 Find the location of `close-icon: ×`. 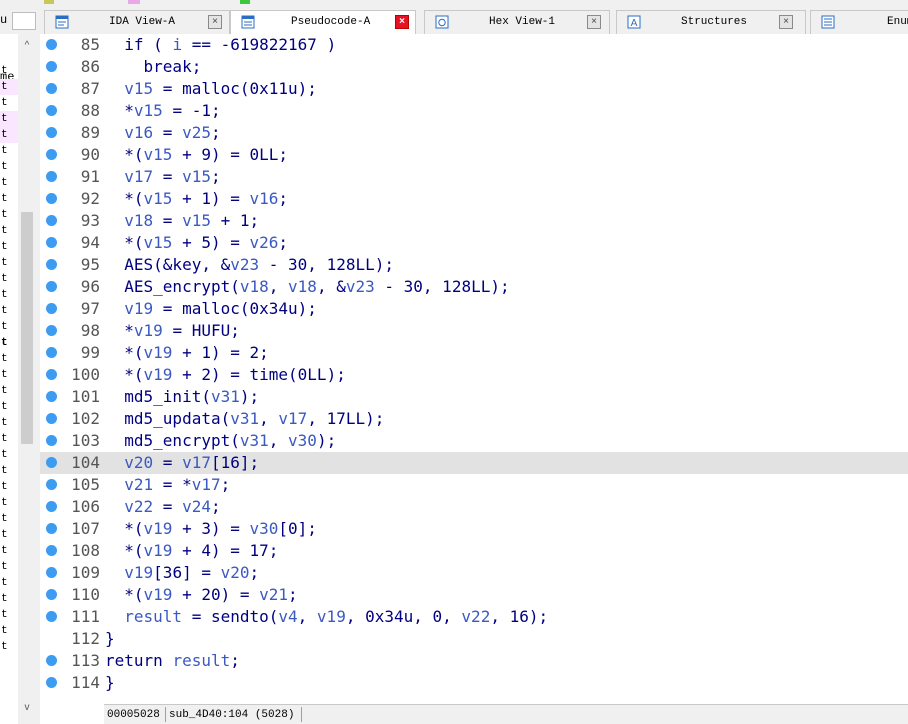

close-icon: × is located at coordinates (402, 22).